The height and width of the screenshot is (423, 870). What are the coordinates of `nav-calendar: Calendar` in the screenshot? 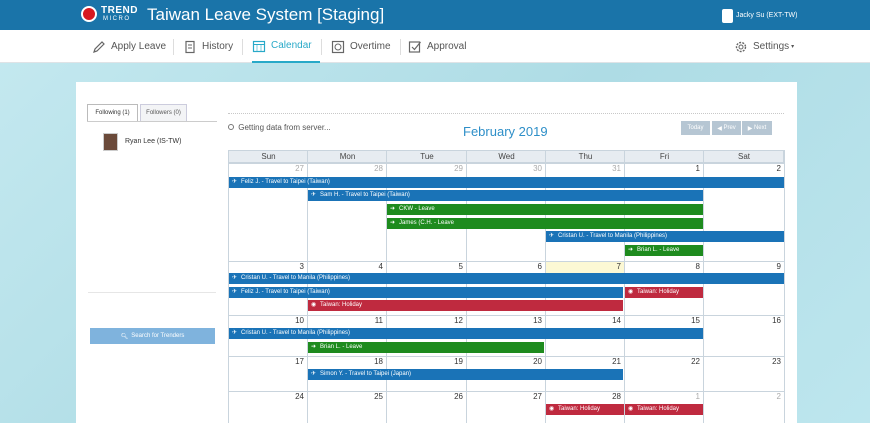 It's located at (286, 46).